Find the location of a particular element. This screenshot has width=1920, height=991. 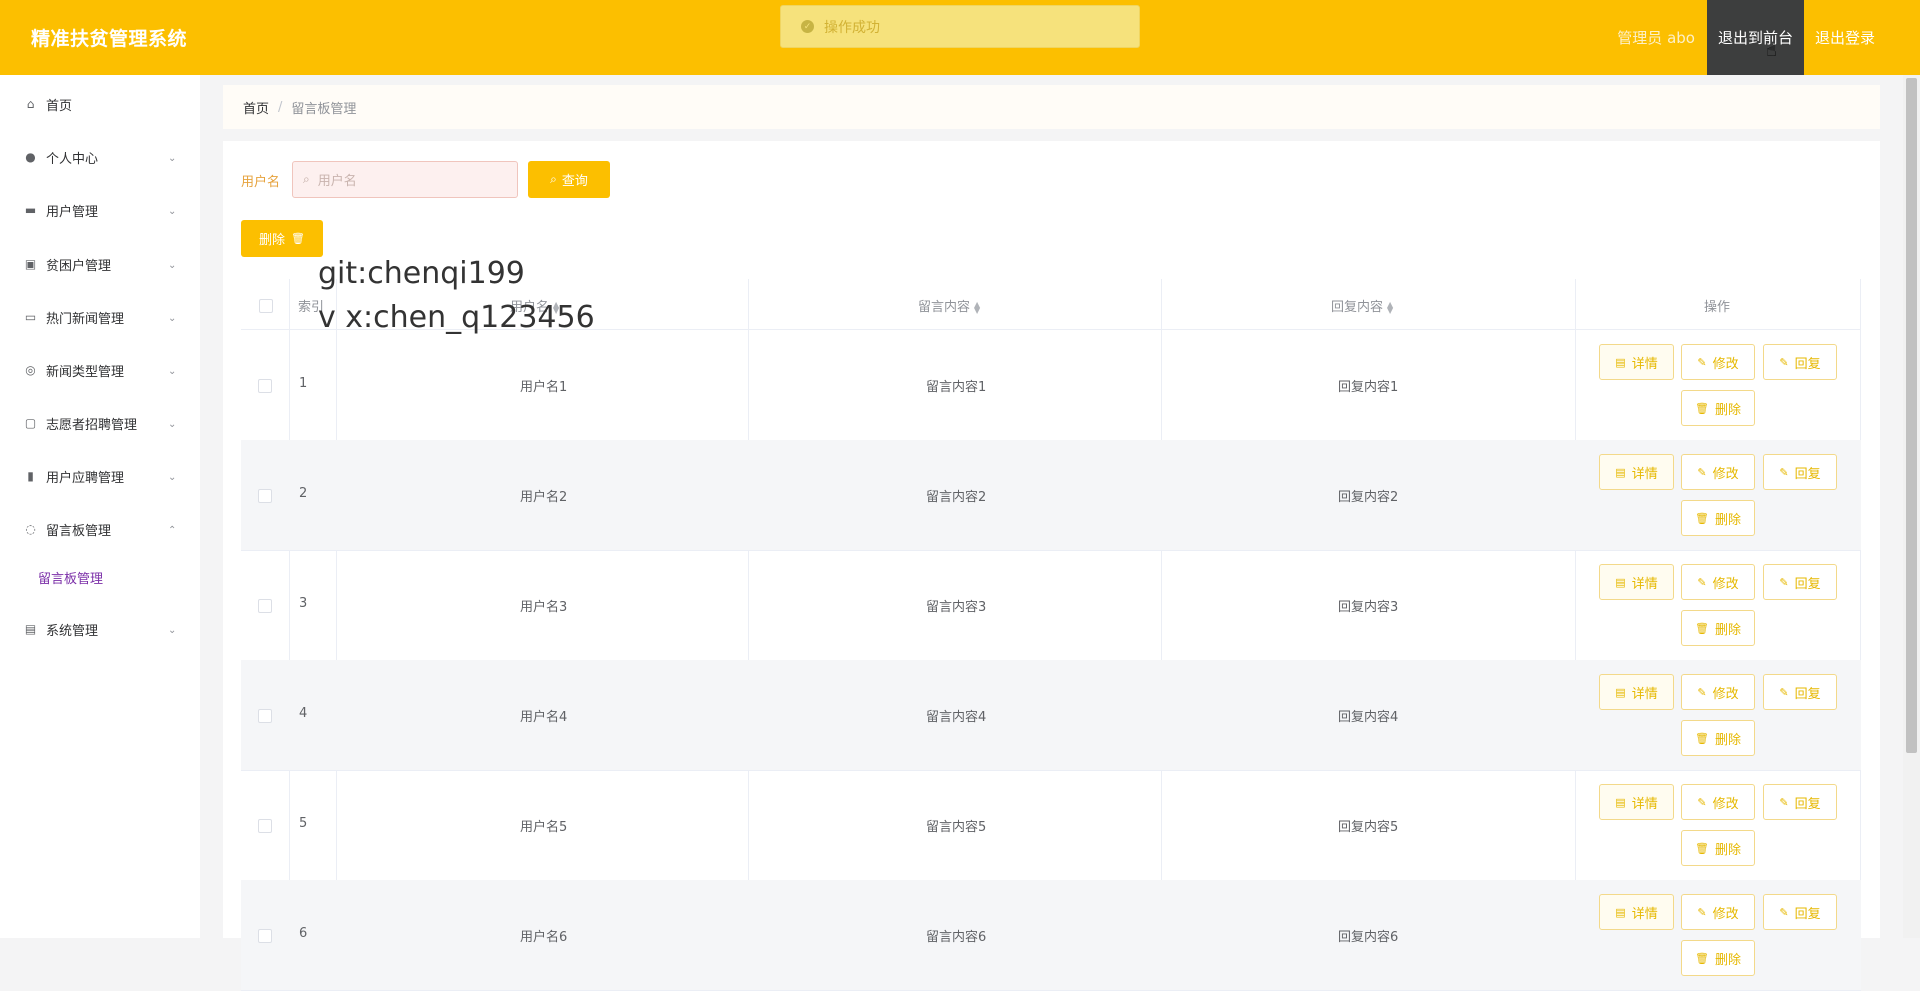

query-button-label: 查询 is located at coordinates (574, 181).